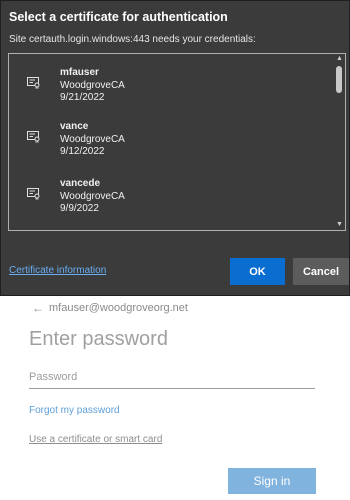 This screenshot has width=350, height=500. What do you see at coordinates (339, 79) in the screenshot?
I see `scroll-thumb` at bounding box center [339, 79].